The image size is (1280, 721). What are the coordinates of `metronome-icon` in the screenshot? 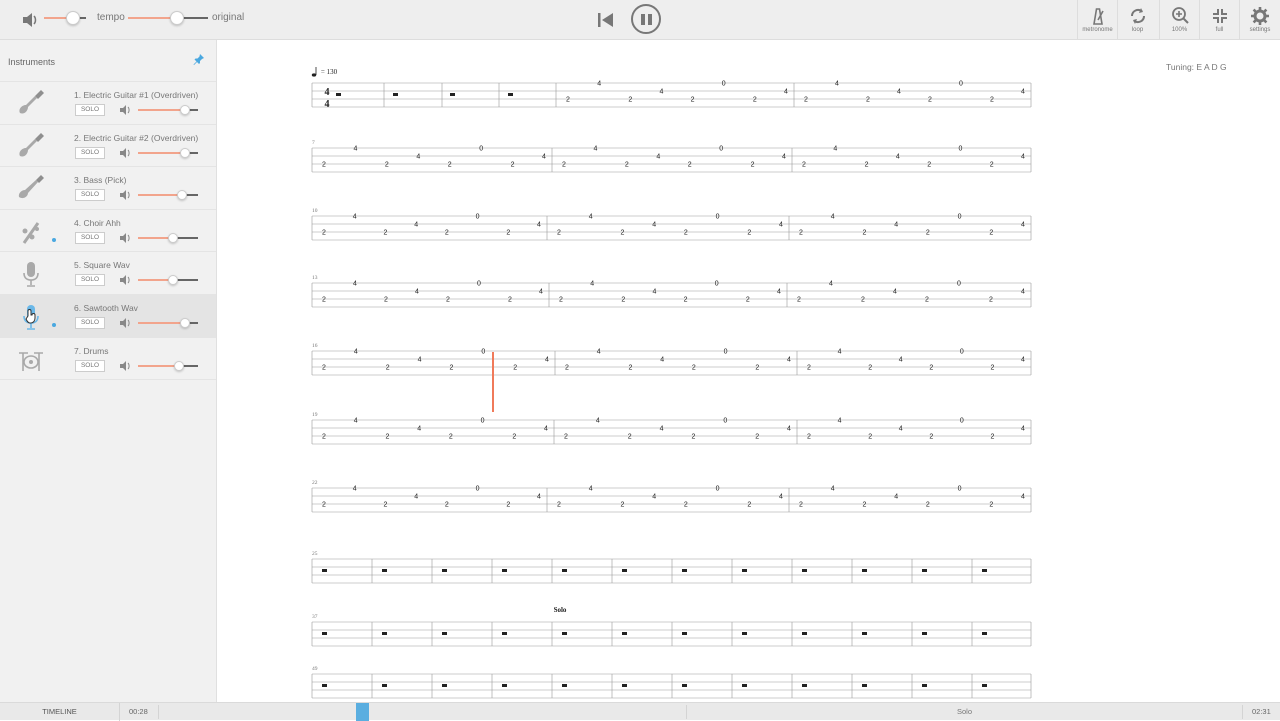 It's located at (1098, 16).